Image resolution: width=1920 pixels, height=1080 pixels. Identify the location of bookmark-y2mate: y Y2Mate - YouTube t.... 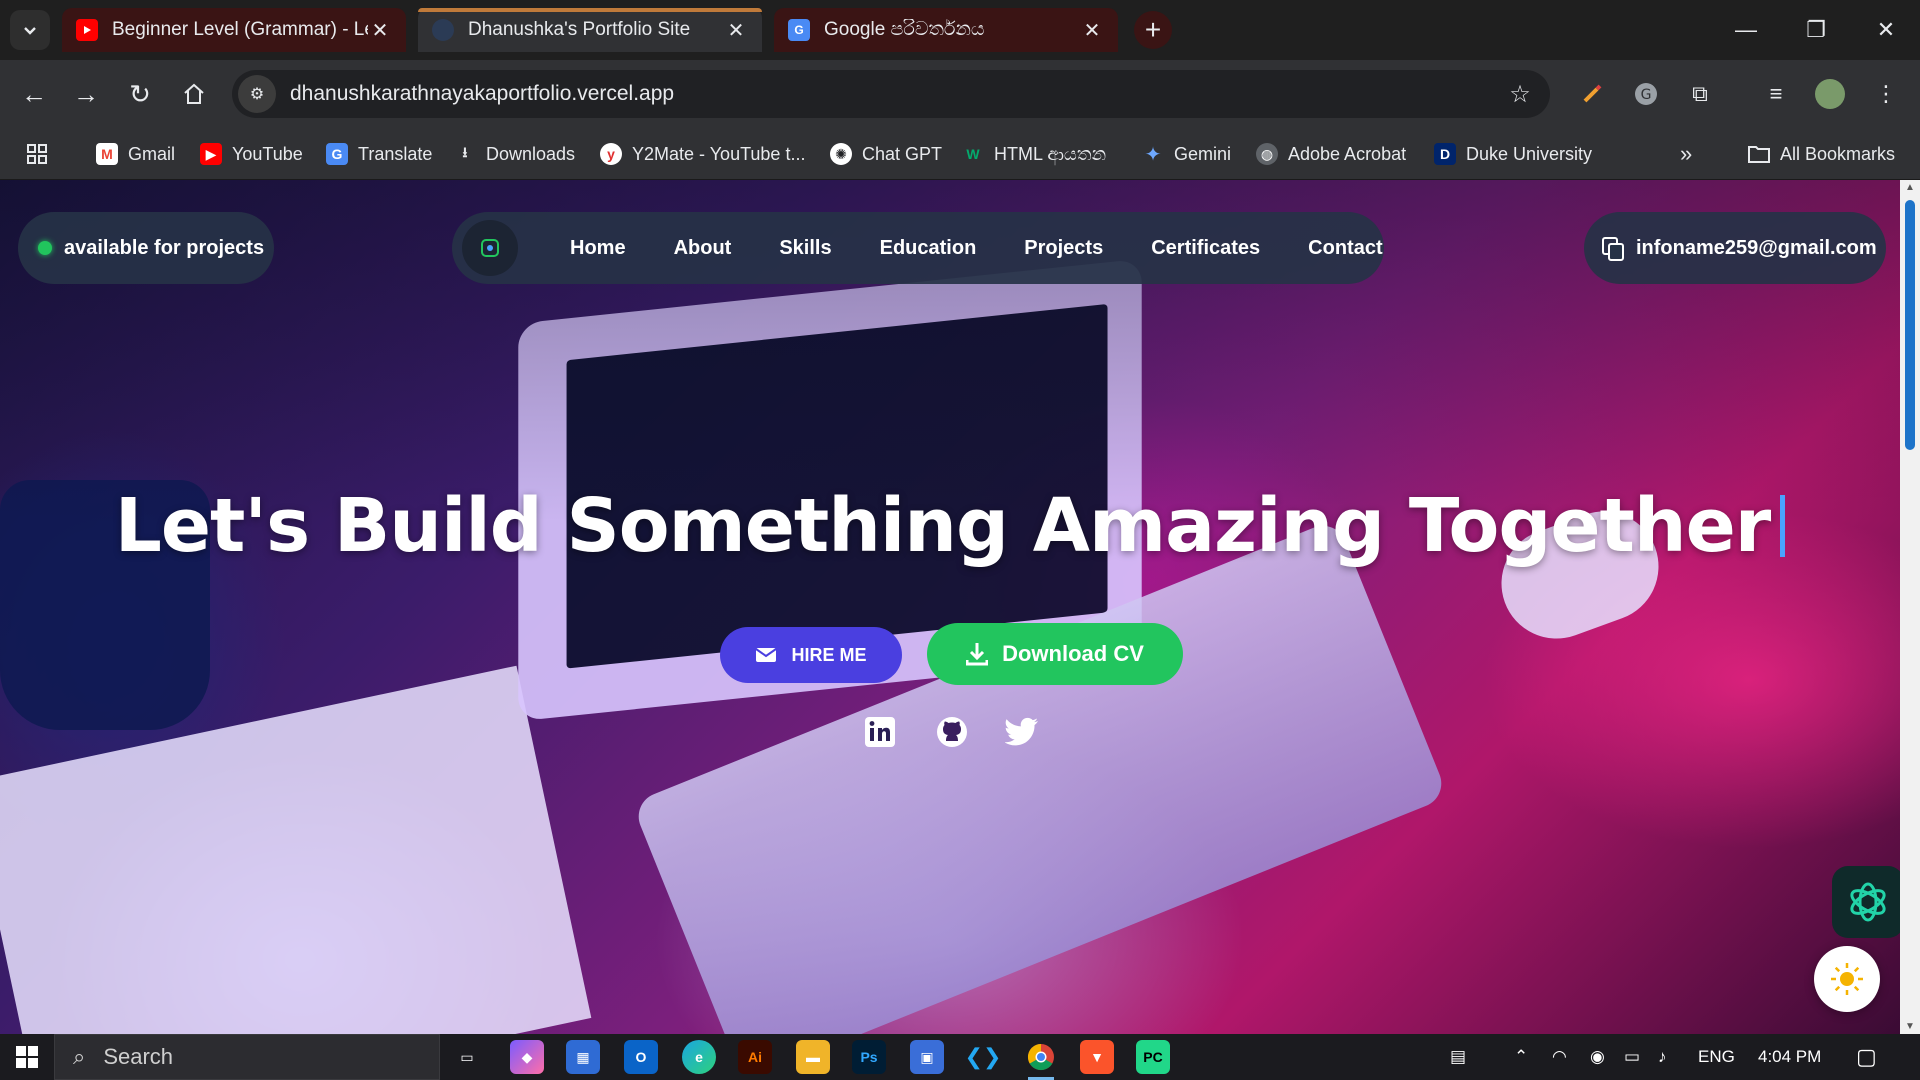
(702, 154).